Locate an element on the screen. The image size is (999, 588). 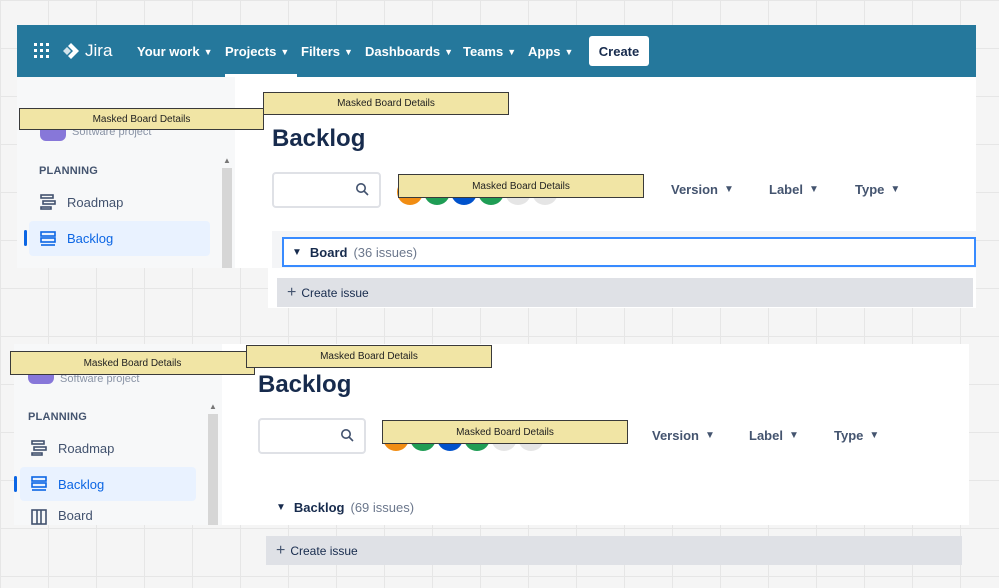
backlog-group-header: ▼ Backlog (69 issues) is located at coordinates (345, 507).